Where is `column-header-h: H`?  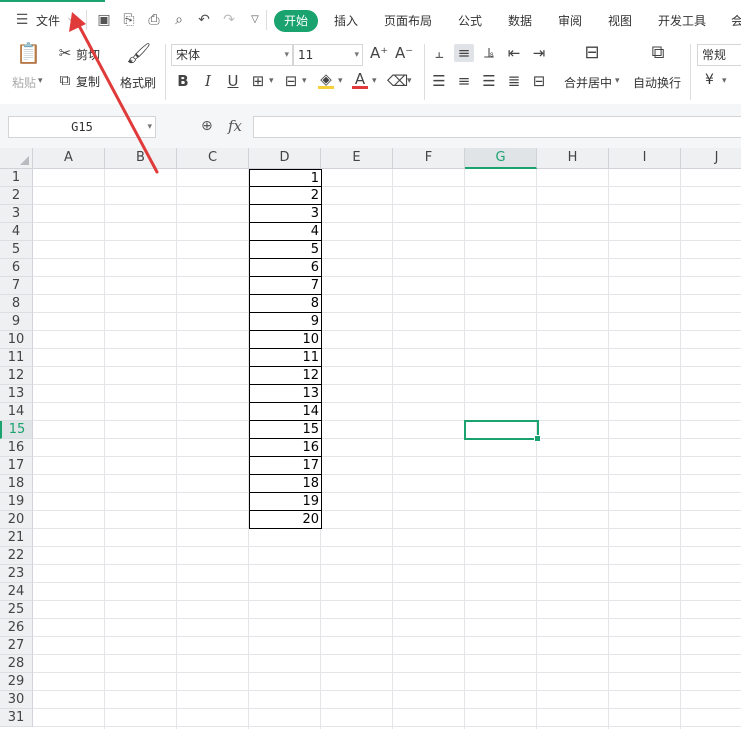 column-header-h: H is located at coordinates (573, 158).